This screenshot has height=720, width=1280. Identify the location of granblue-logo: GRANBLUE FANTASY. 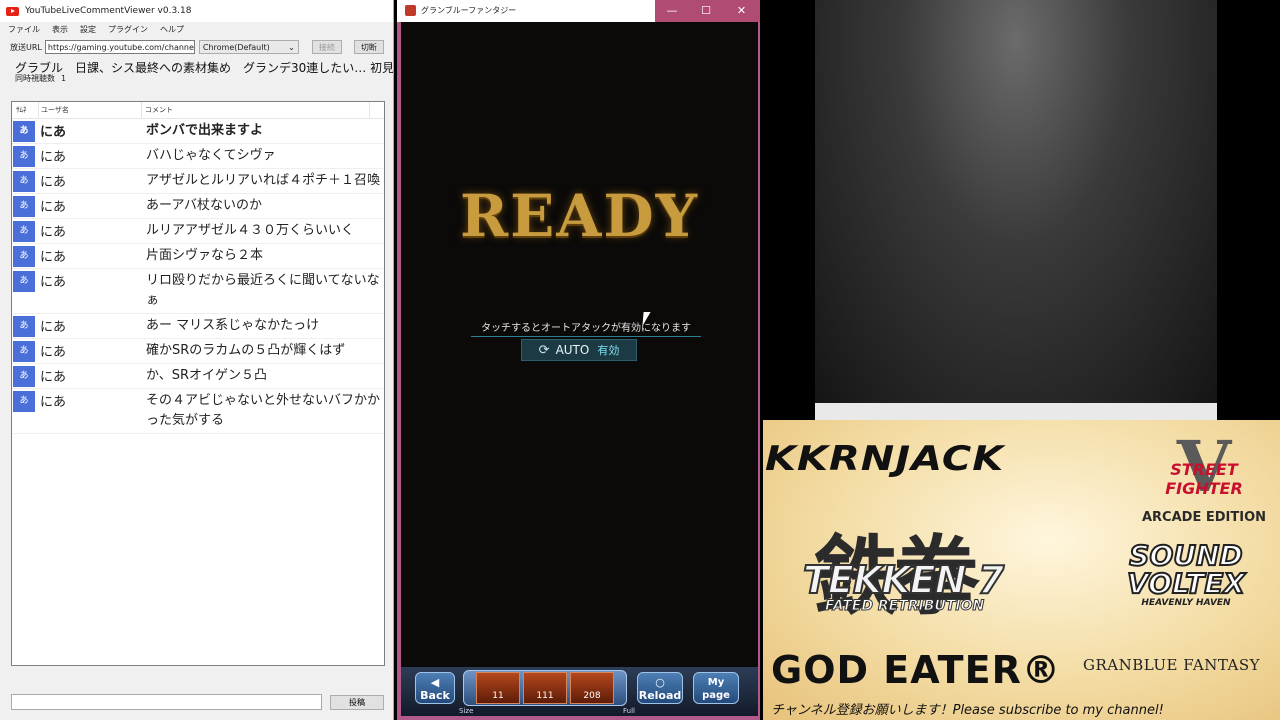
(1172, 665).